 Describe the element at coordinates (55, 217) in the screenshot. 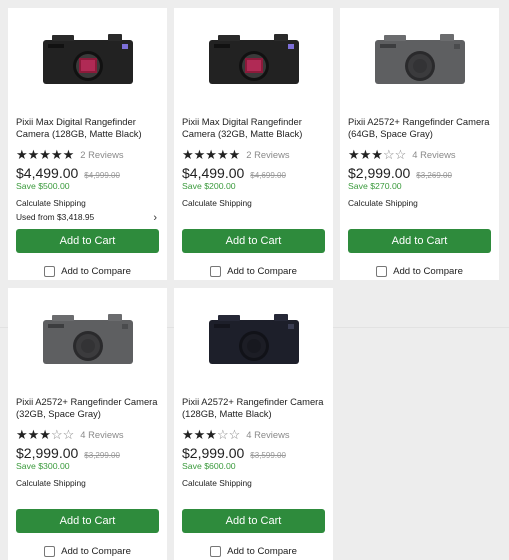

I see `used-from-label: Used from $3,418.95` at that location.